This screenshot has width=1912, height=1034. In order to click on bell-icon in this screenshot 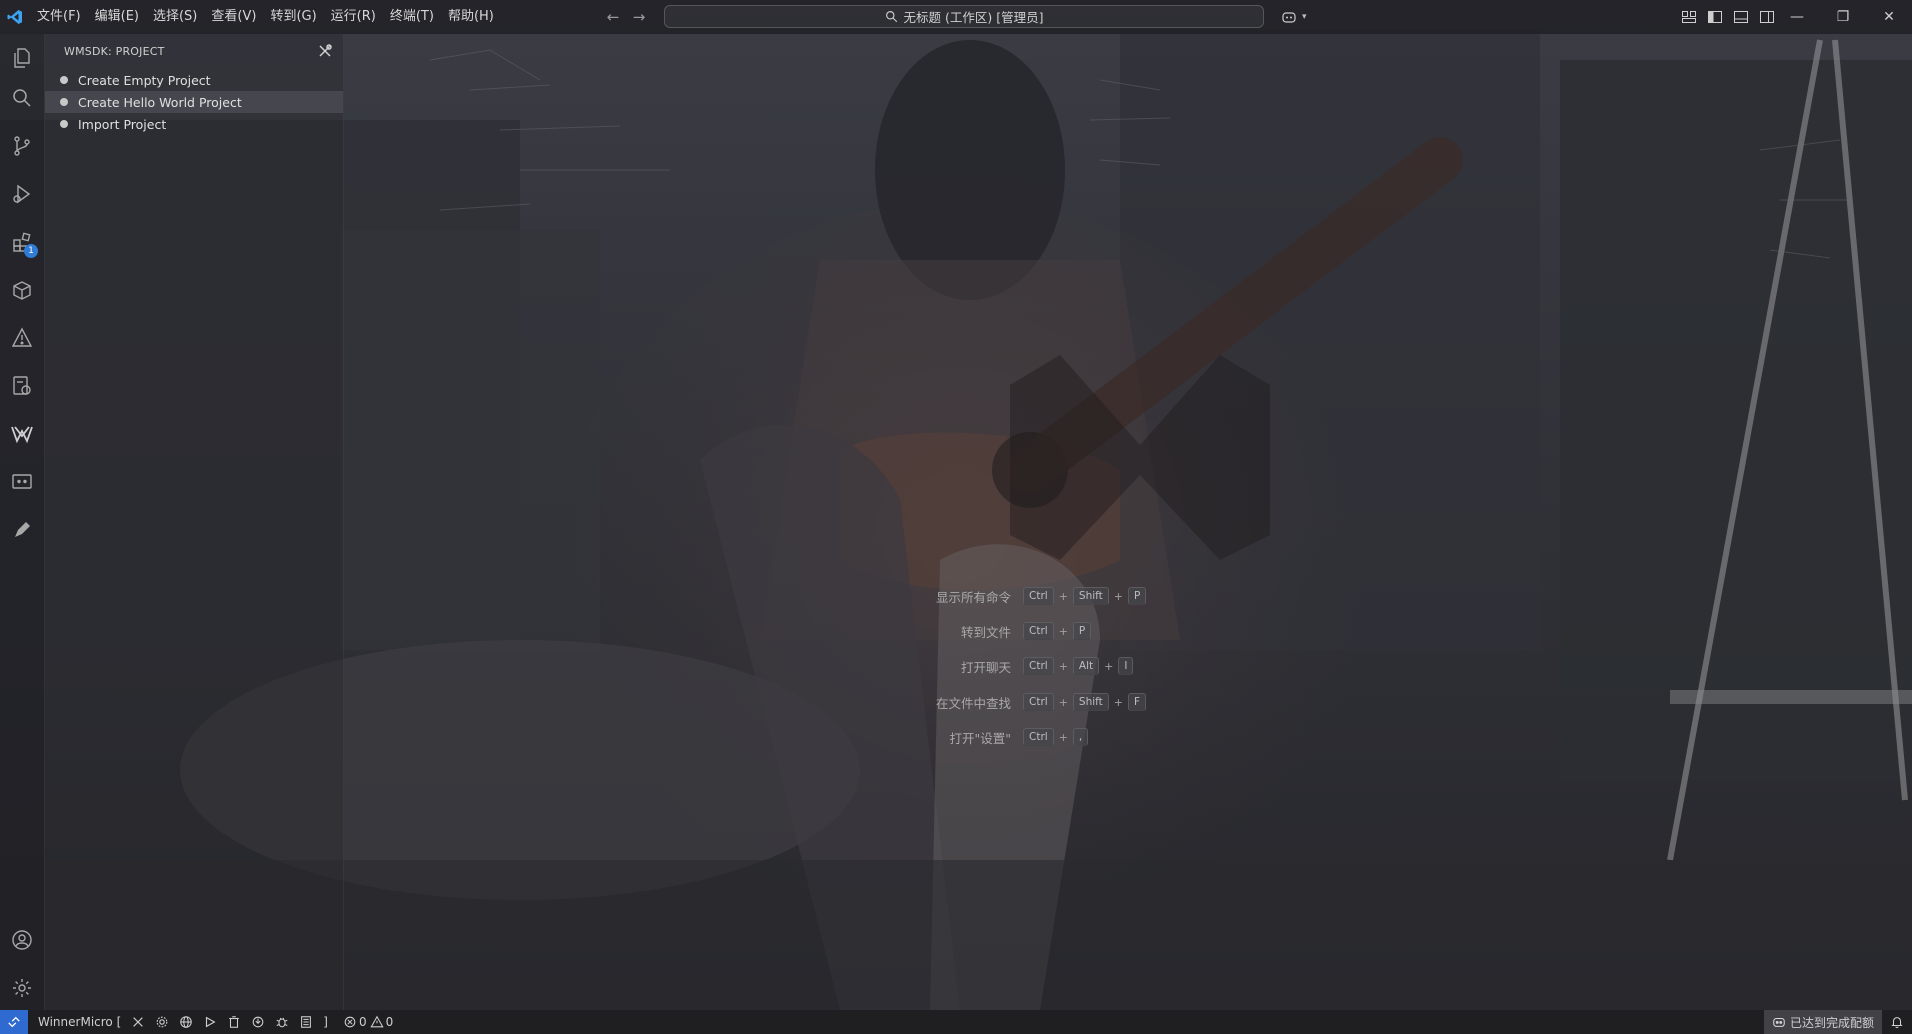, I will do `click(1897, 1022)`.